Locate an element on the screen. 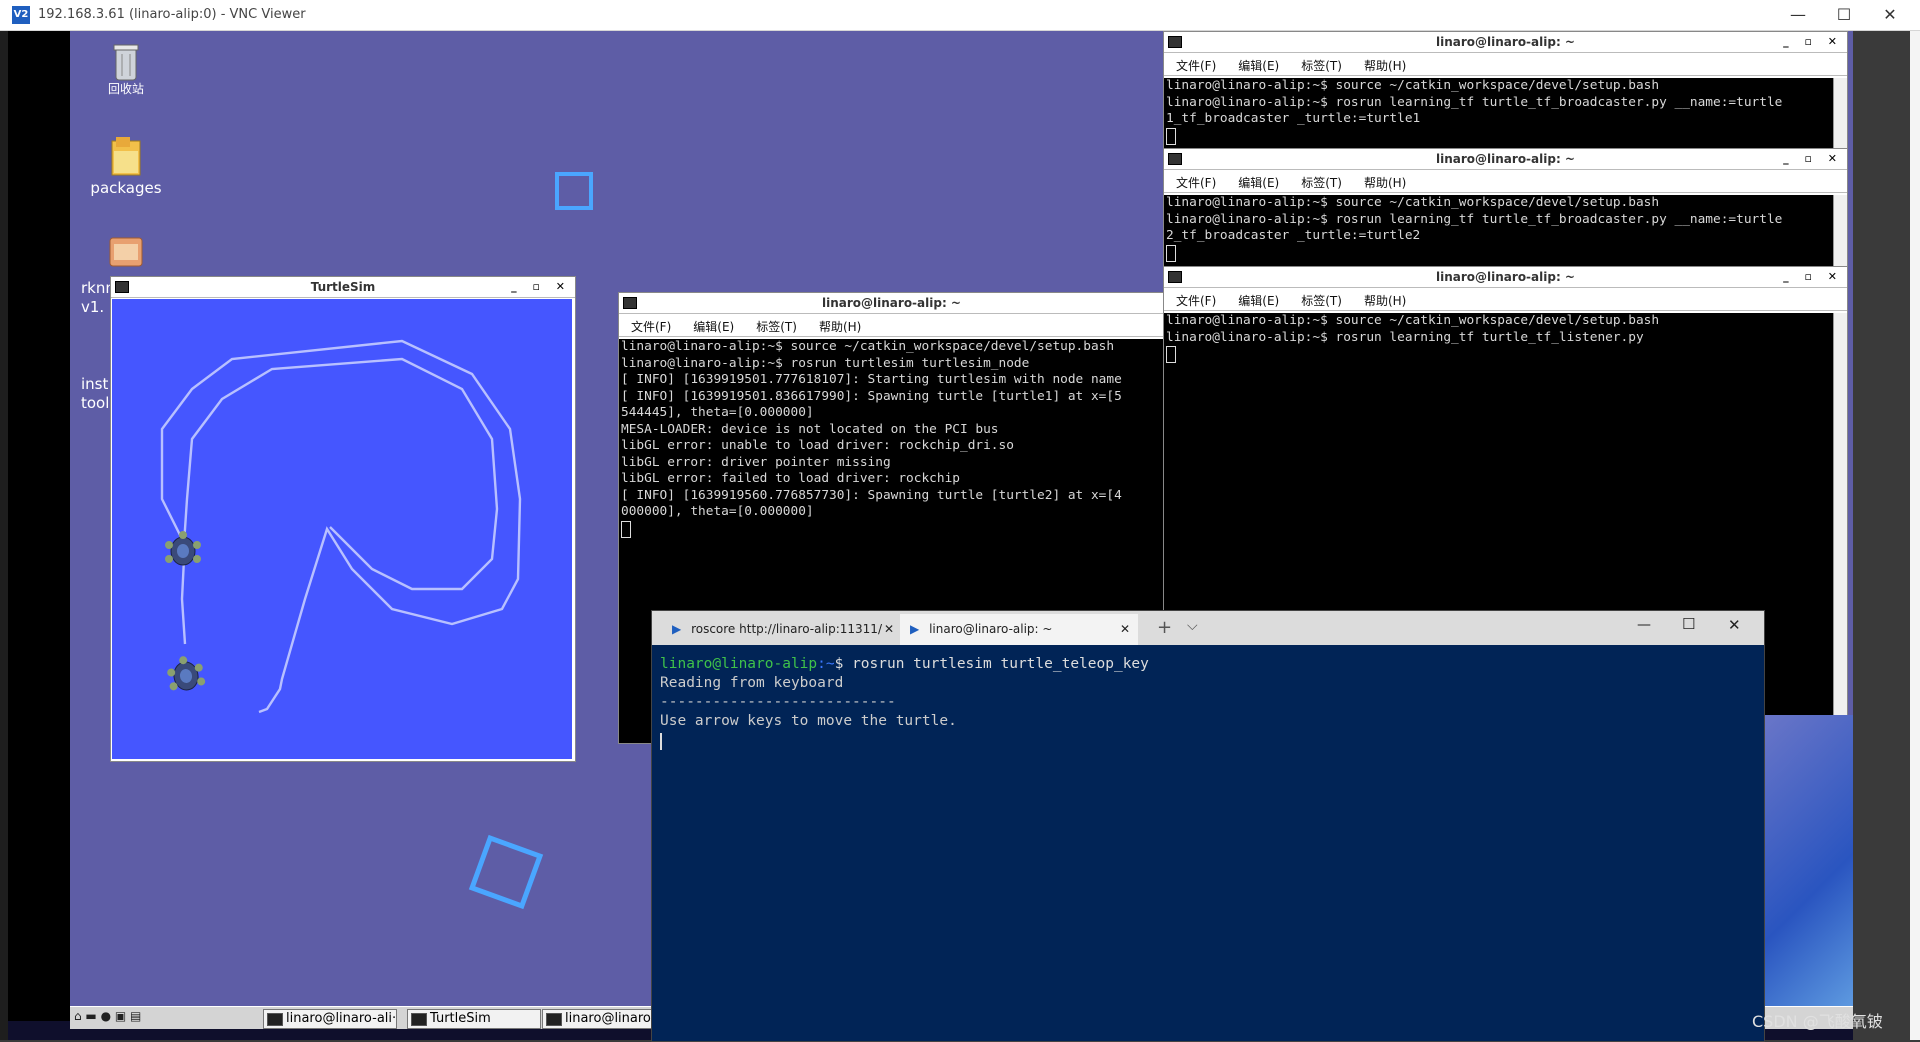 The width and height of the screenshot is (1920, 1042). text-cursor is located at coordinates (661, 741).